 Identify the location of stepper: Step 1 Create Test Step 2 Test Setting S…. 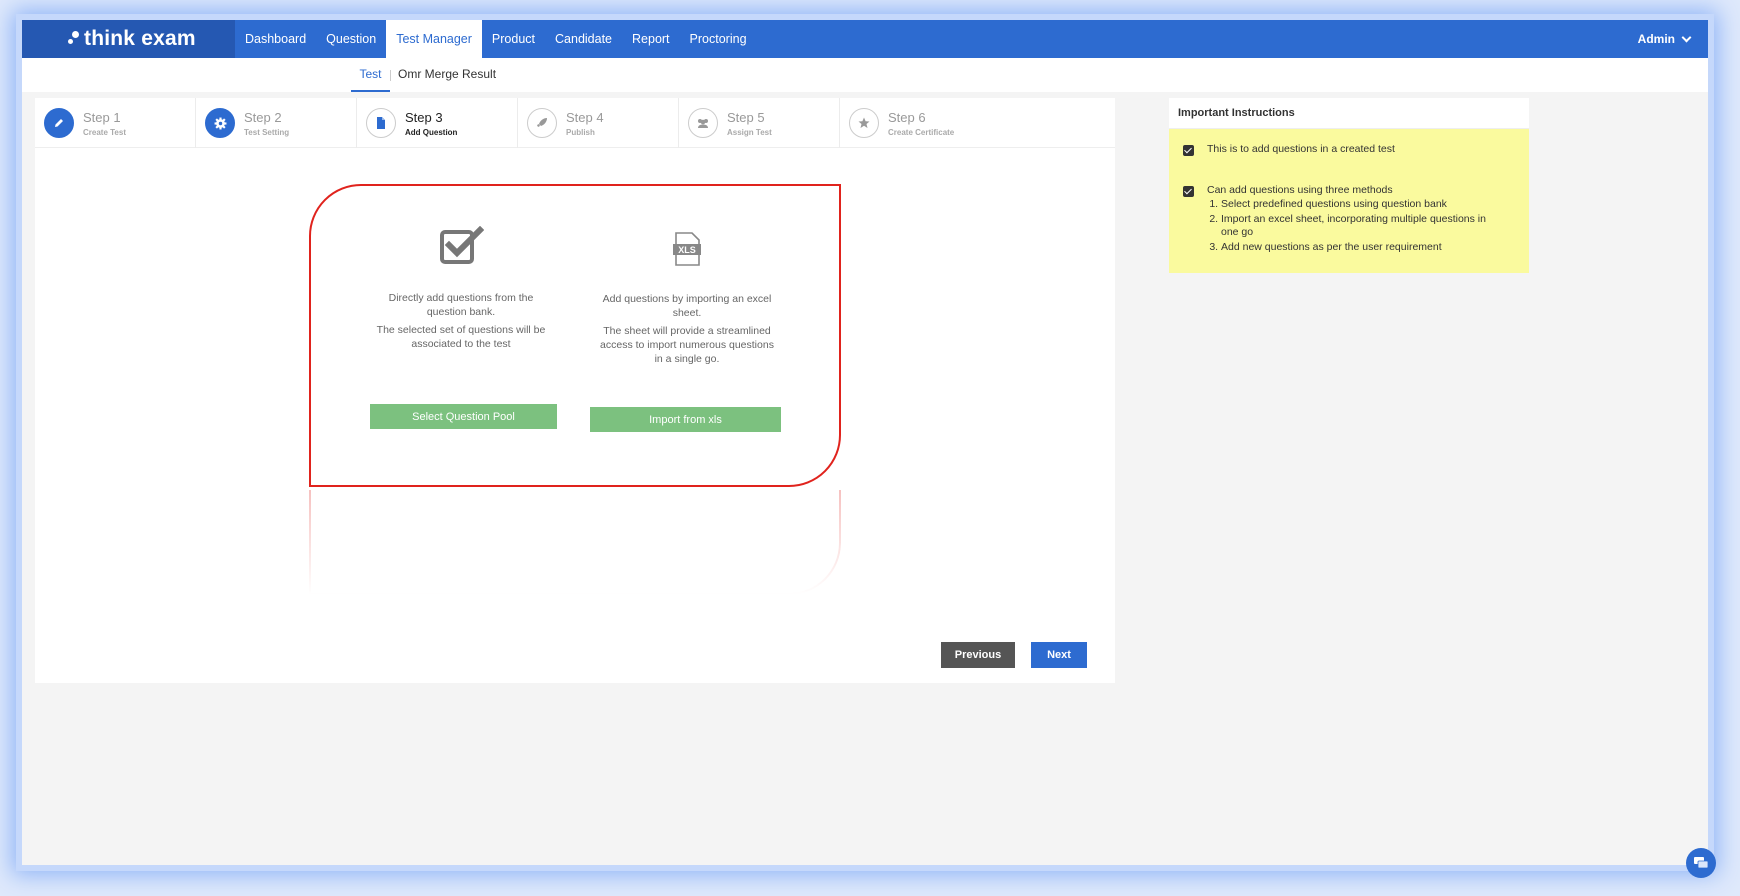
(575, 123).